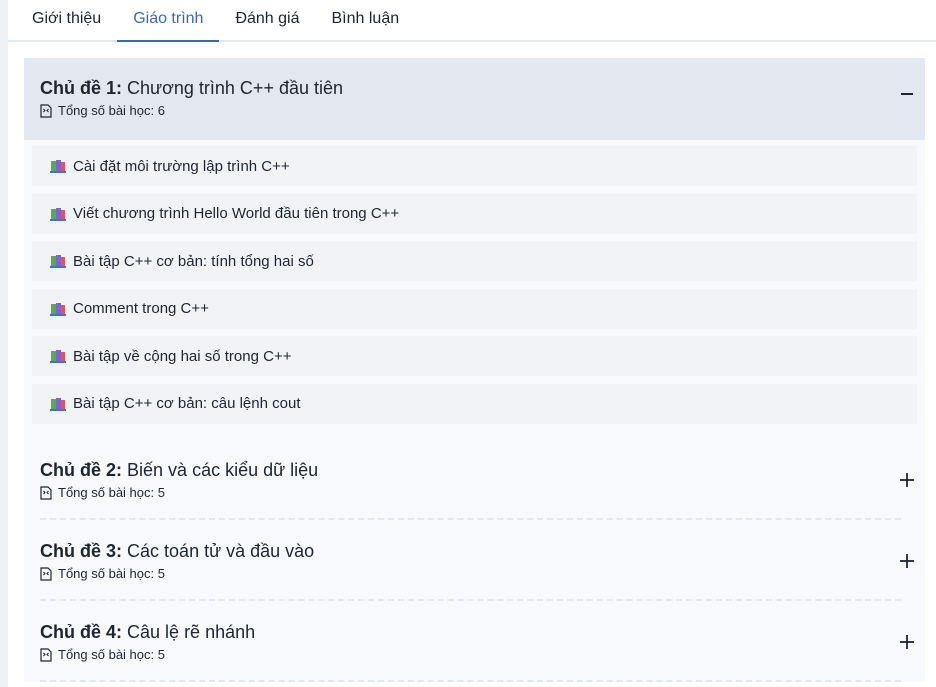 Image resolution: width=936 pixels, height=687 pixels. I want to click on lesson-title: Bài tập C++ cơ bản: câu lệnh cout, so click(187, 403).